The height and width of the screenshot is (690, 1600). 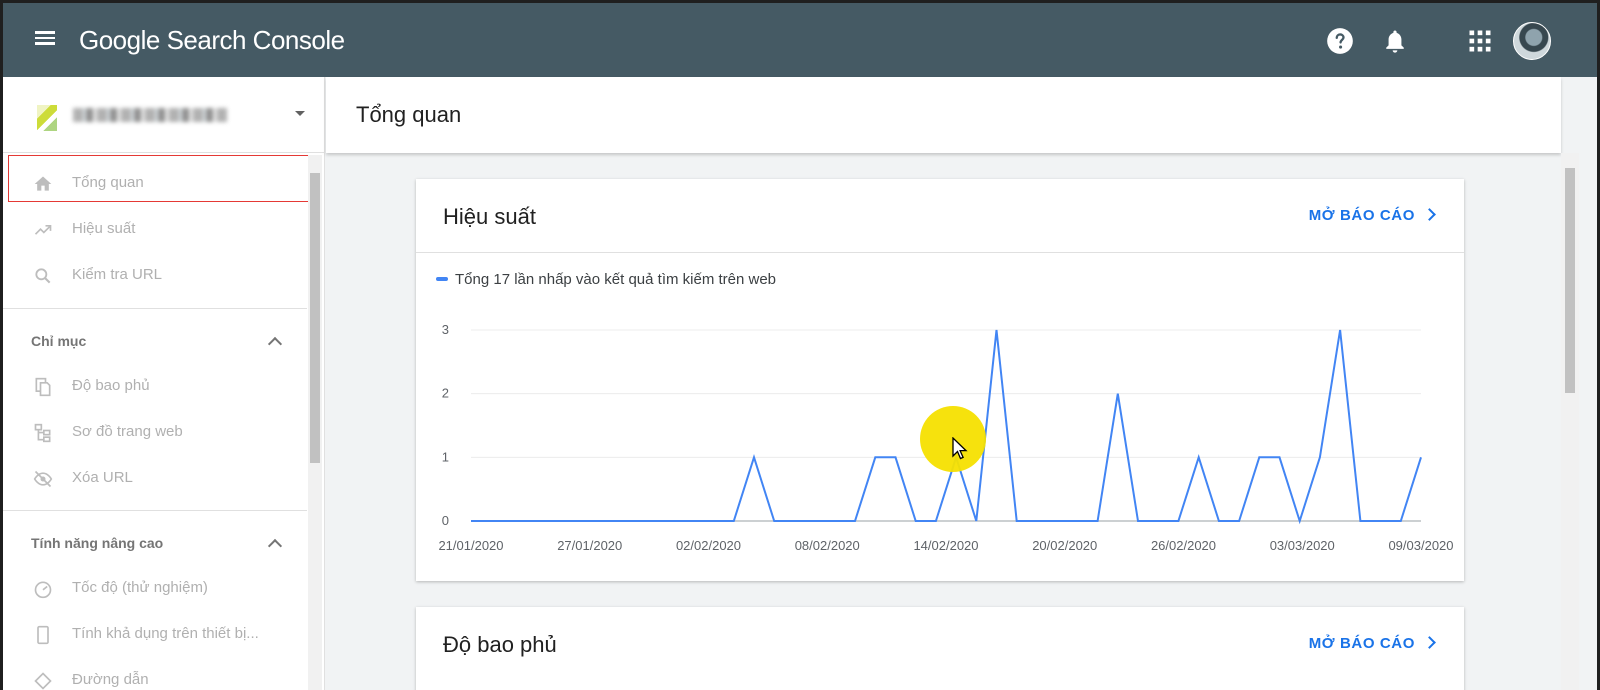 I want to click on caret-down-icon, so click(x=300, y=113).